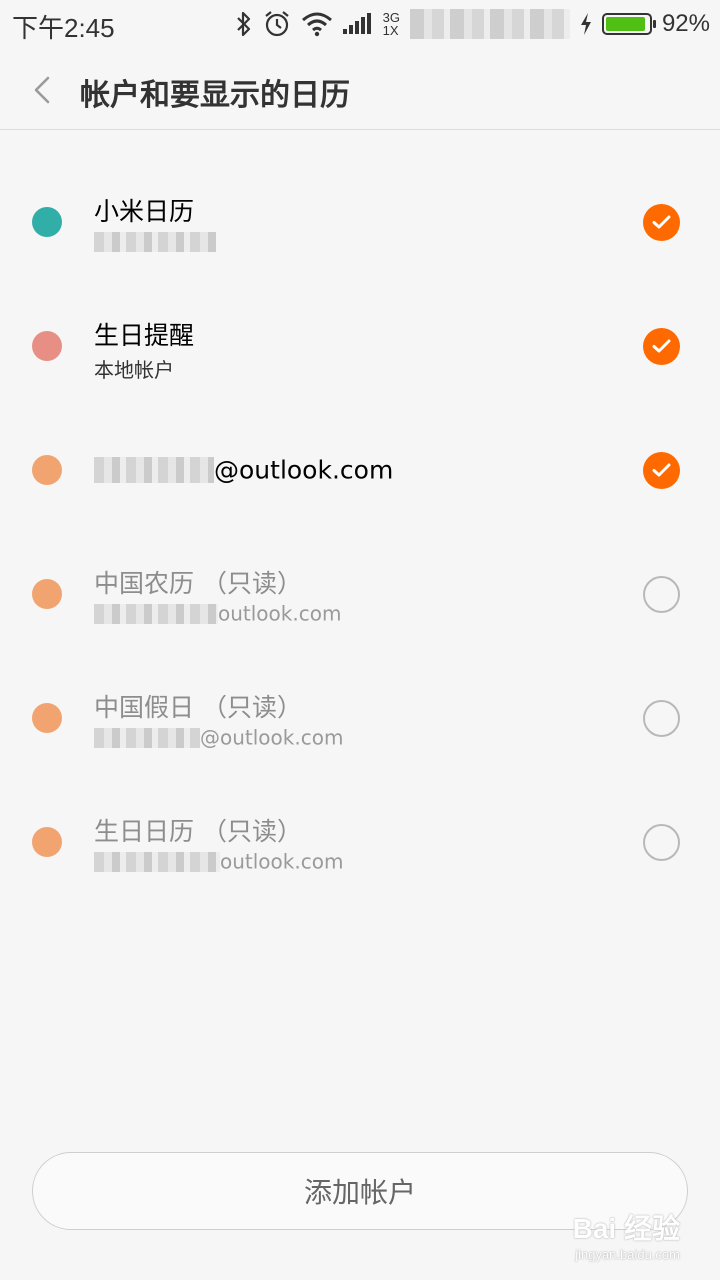  I want to click on status-icons: 3G 1X 92%, so click(472, 24).